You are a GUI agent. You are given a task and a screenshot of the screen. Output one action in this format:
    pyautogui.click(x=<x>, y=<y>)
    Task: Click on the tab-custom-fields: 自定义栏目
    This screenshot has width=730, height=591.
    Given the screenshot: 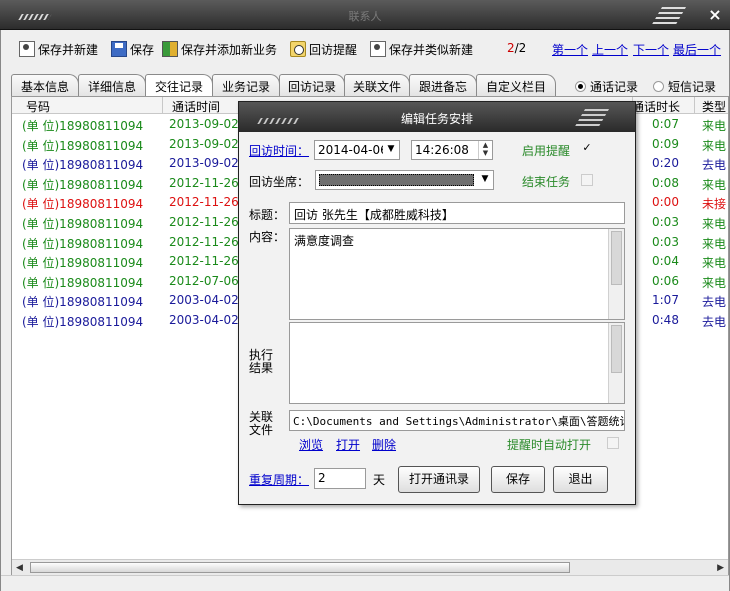 What is the action you would take?
    pyautogui.click(x=516, y=85)
    